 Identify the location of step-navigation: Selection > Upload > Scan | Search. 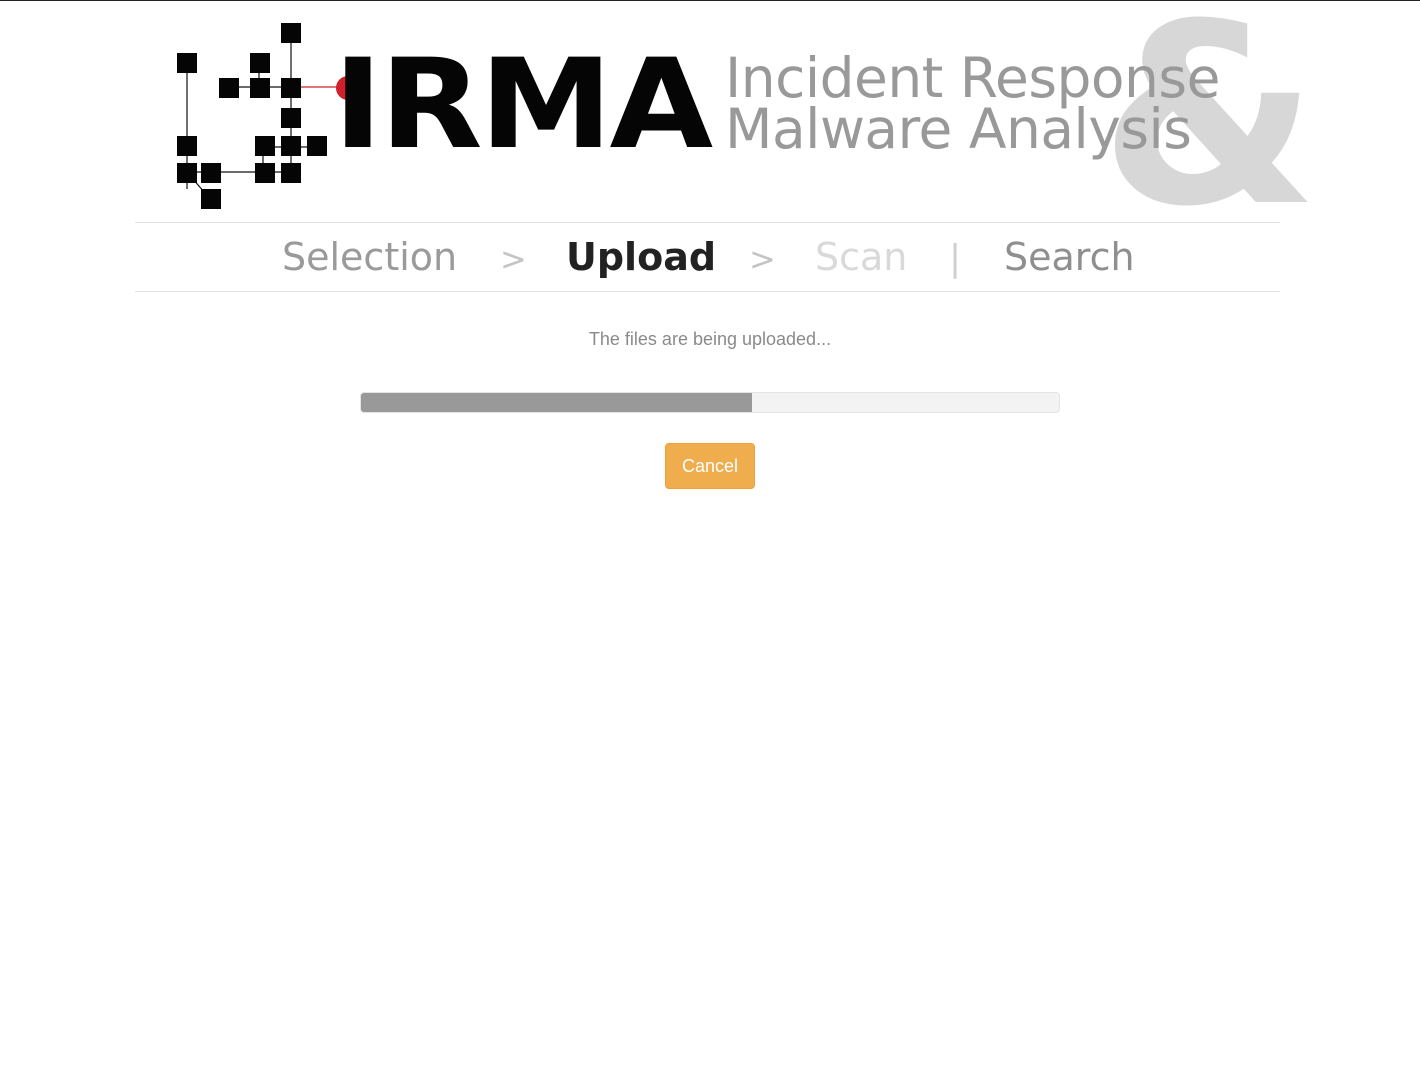
(707, 257).